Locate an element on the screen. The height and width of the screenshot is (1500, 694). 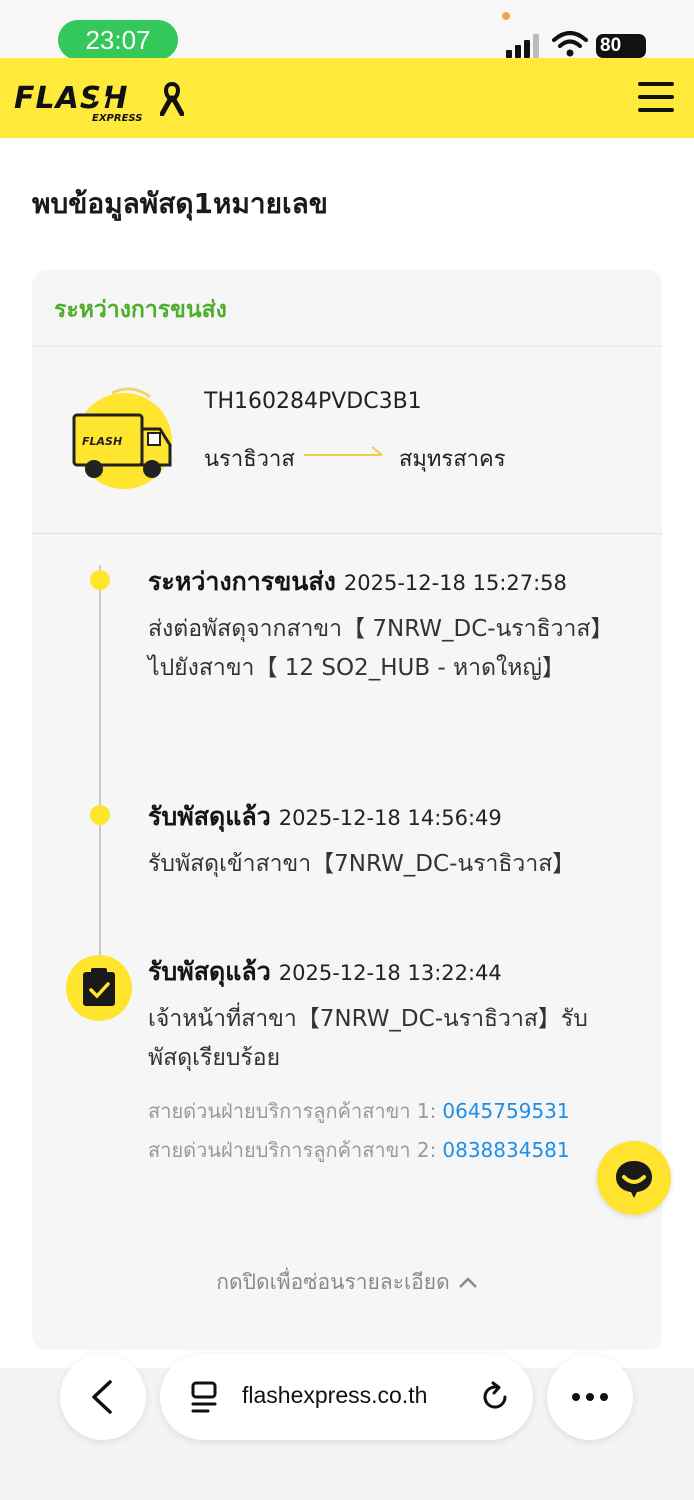
hotline-phone-link: 0645759531 is located at coordinates (505, 1111).